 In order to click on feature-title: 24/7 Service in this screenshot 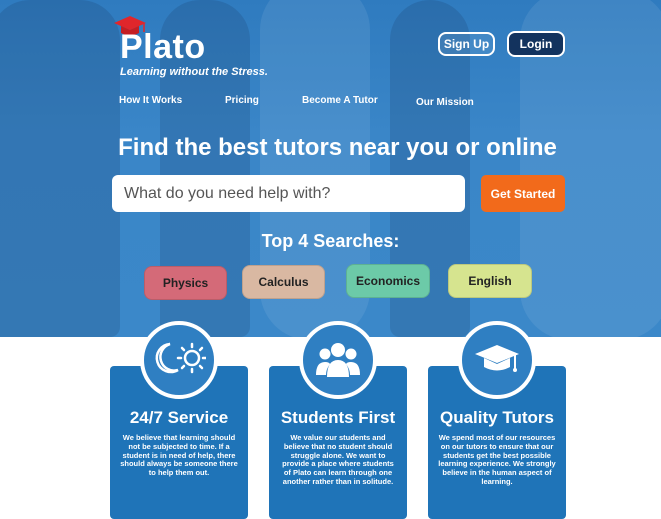, I will do `click(179, 417)`.